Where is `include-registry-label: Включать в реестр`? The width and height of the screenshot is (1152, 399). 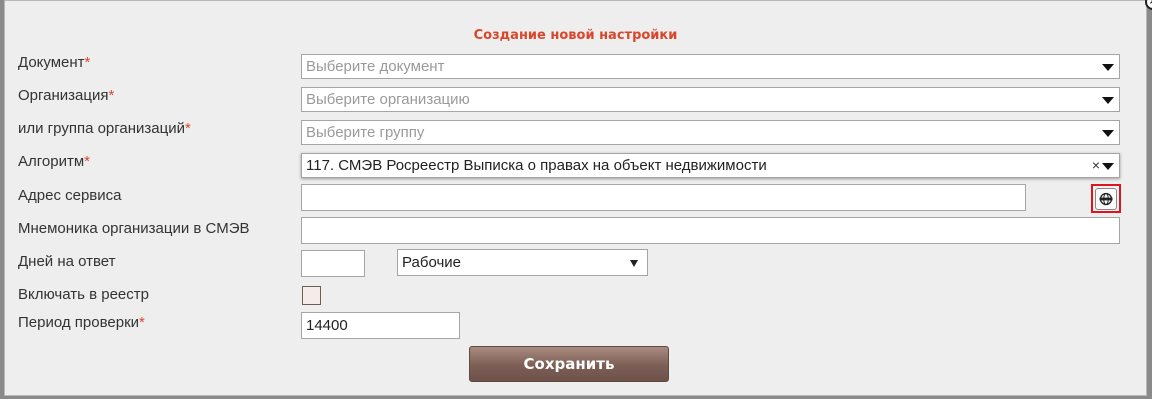 include-registry-label: Включать в реестр is located at coordinates (83, 294).